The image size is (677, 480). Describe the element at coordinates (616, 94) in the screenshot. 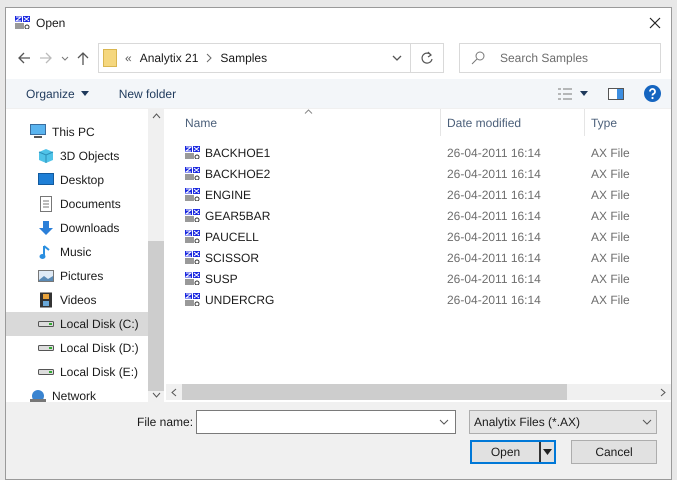

I see `preview-pane-icon` at that location.